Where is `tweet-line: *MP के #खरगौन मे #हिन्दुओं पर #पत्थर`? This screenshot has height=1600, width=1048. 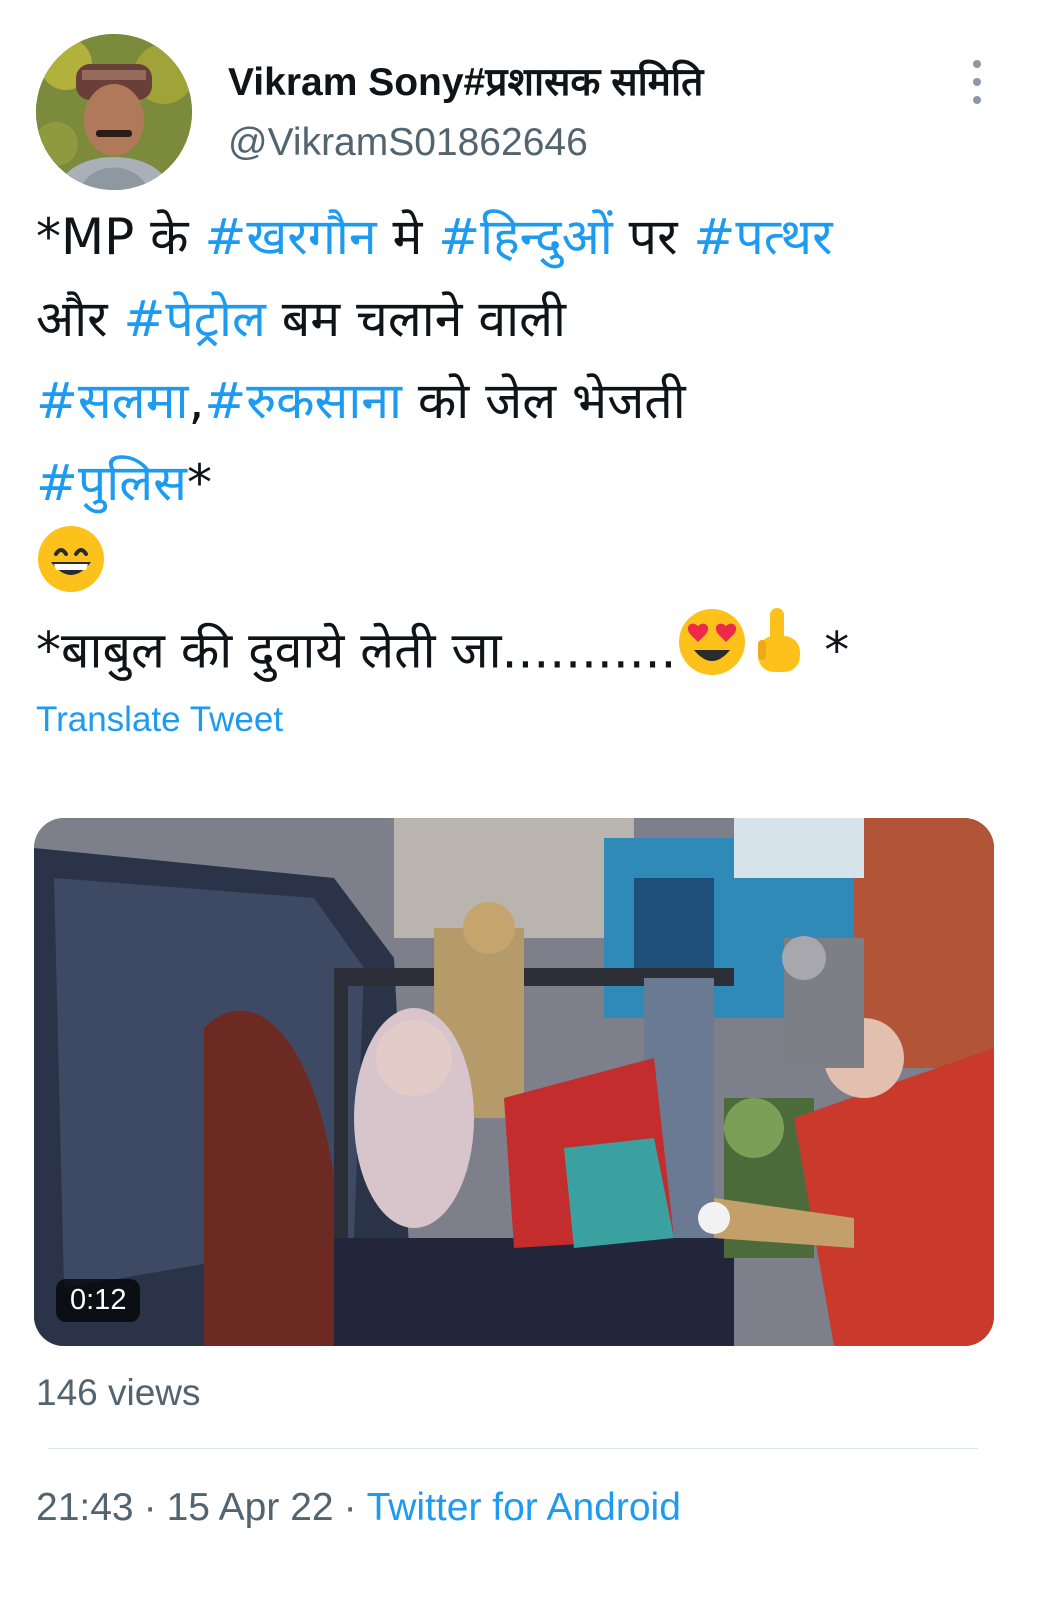 tweet-line: *MP के #खरगौन मे #हिन्दुओं पर #पत्थर is located at coordinates (524, 237).